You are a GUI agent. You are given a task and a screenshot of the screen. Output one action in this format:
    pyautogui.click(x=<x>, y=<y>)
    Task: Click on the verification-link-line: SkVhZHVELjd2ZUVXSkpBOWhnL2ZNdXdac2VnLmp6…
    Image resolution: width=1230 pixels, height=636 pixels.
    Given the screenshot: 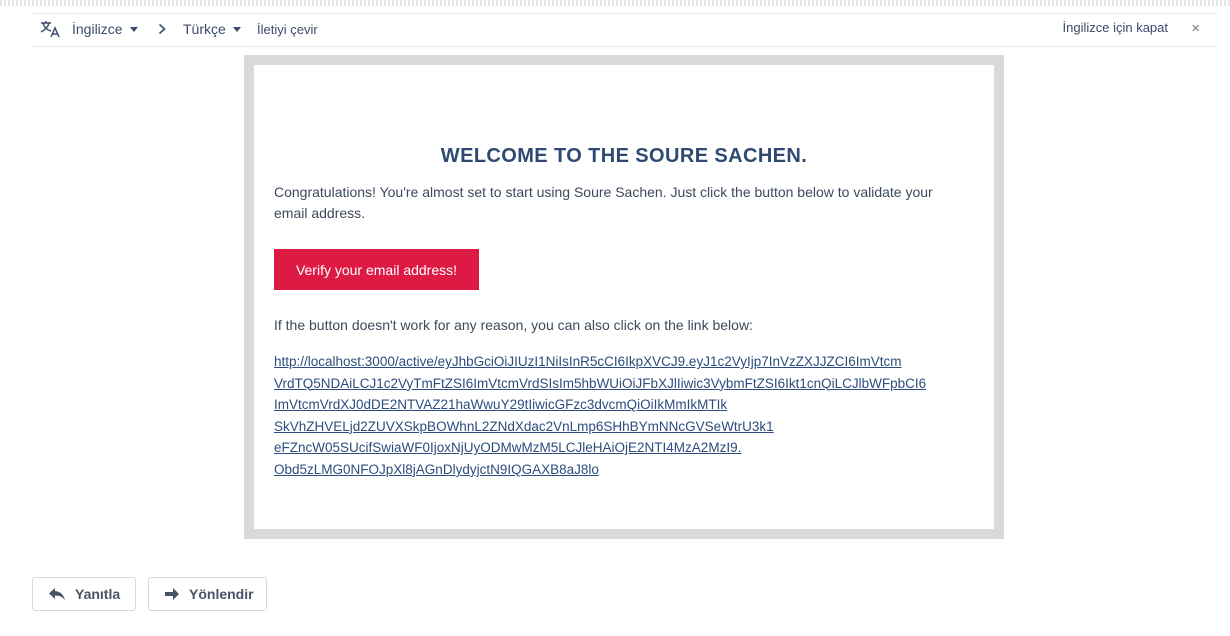 What is the action you would take?
    pyautogui.click(x=624, y=427)
    